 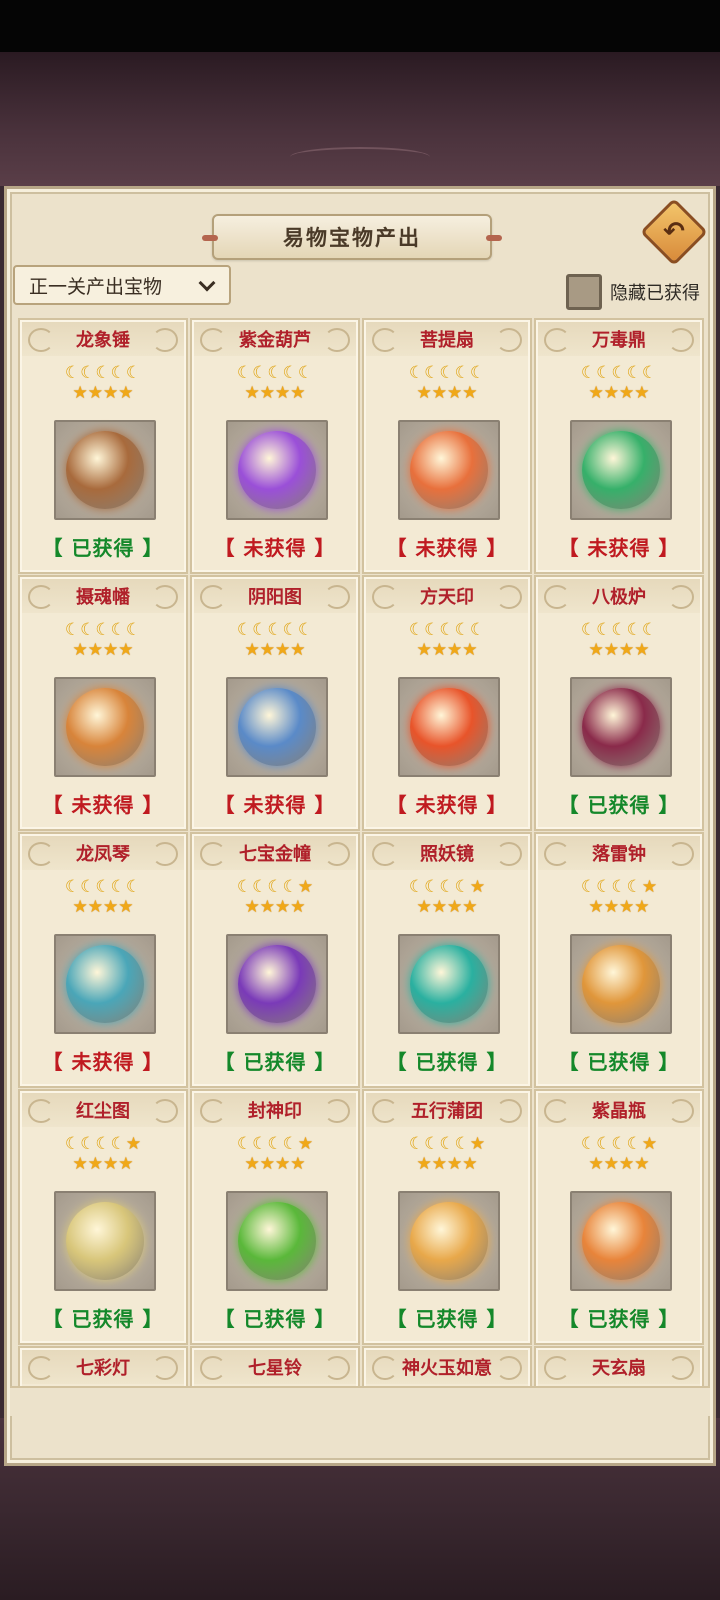 I want to click on treasure-card: 摄魂幡 ☾☾☾☾☾ ★★★★ 【 未获得 】, so click(x=103, y=703).